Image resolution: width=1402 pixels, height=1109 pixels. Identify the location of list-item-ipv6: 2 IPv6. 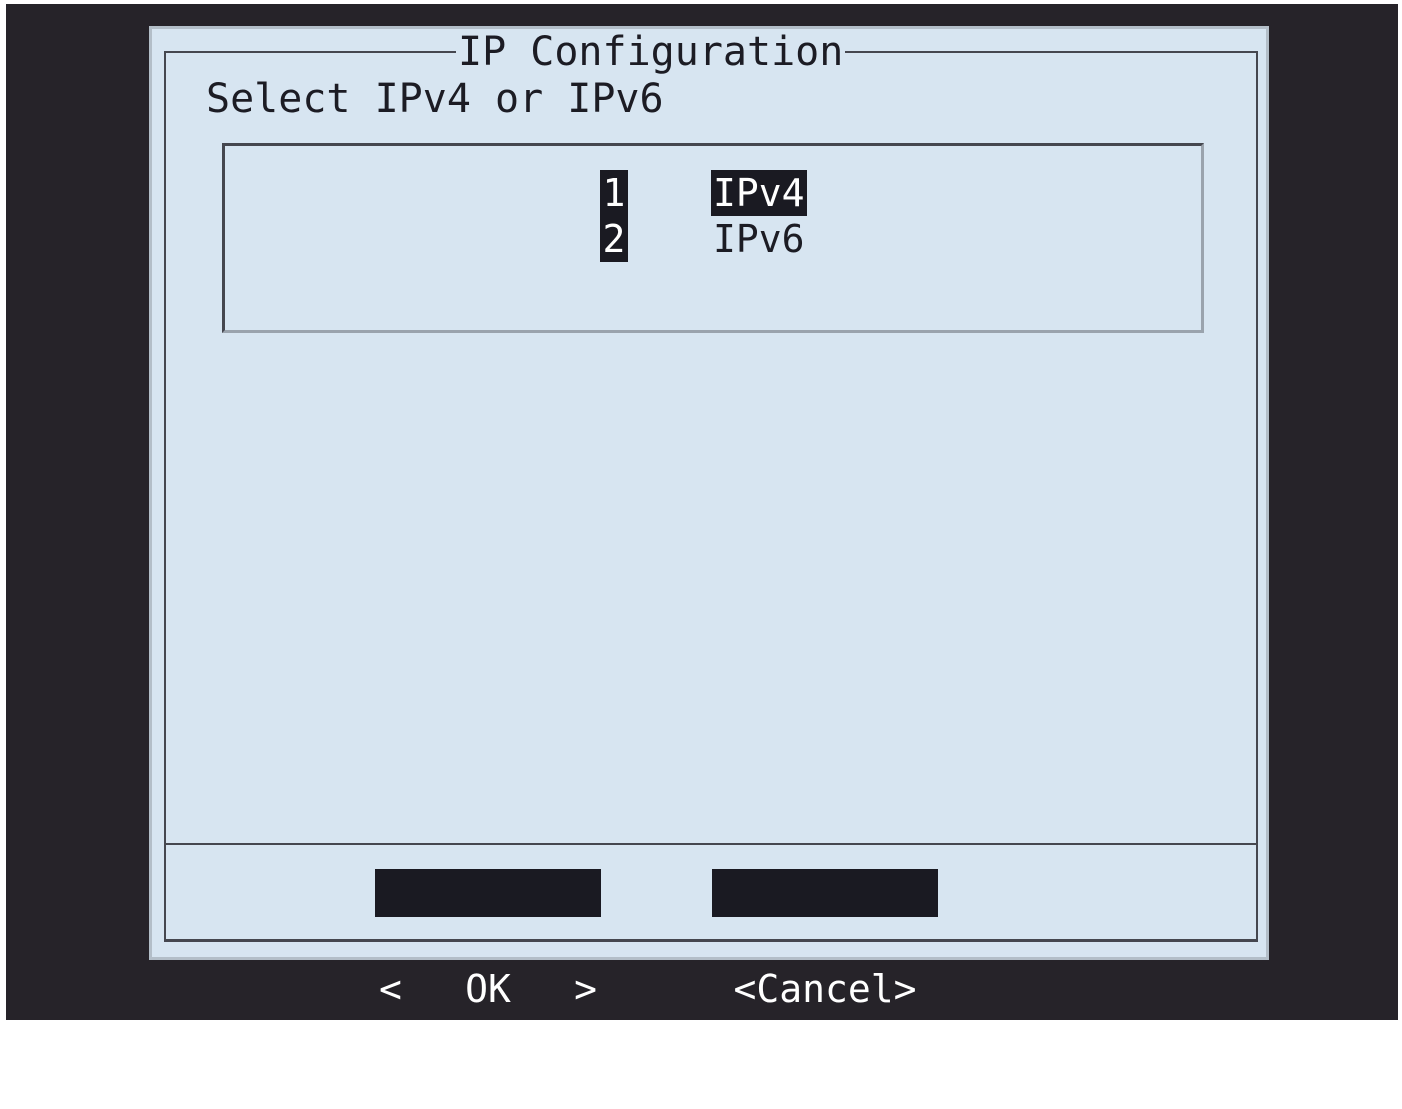
(713, 239).